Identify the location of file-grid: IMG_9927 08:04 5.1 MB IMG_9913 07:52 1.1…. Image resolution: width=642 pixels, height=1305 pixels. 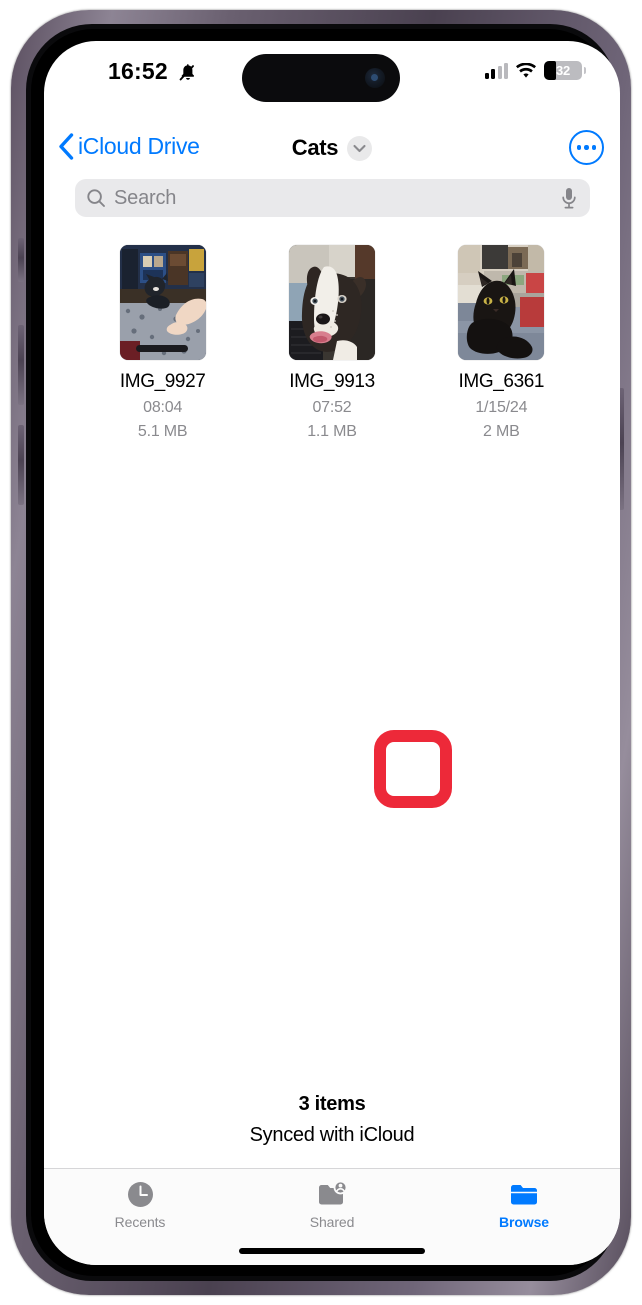
(332, 343).